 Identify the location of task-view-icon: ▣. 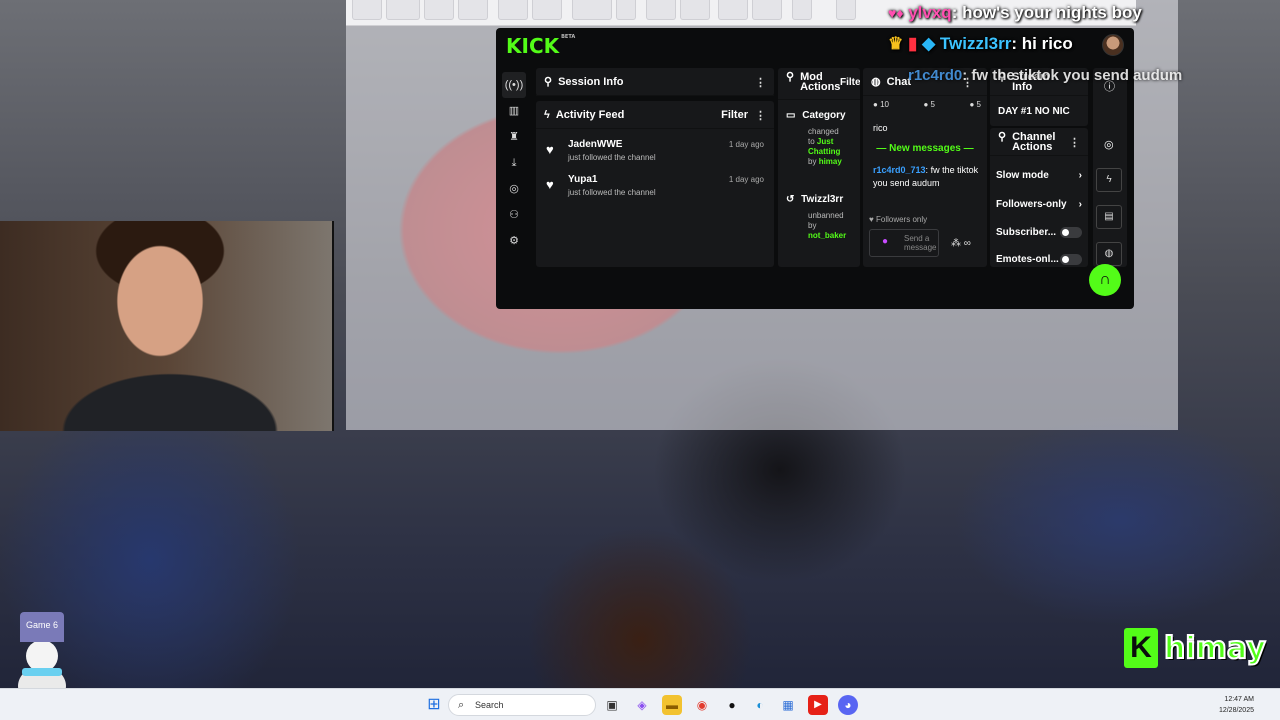
(612, 705).